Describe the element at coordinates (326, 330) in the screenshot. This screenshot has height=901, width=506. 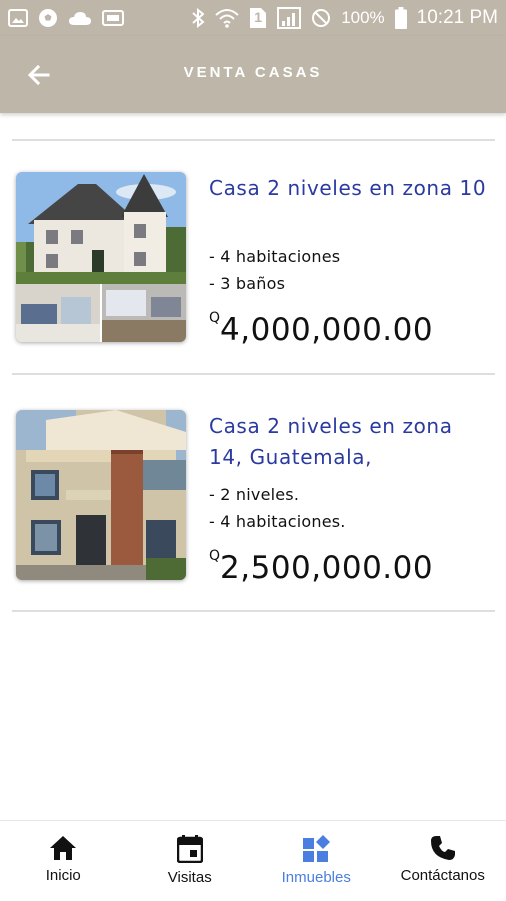
I see `price-amount: 4,000,000.00` at that location.